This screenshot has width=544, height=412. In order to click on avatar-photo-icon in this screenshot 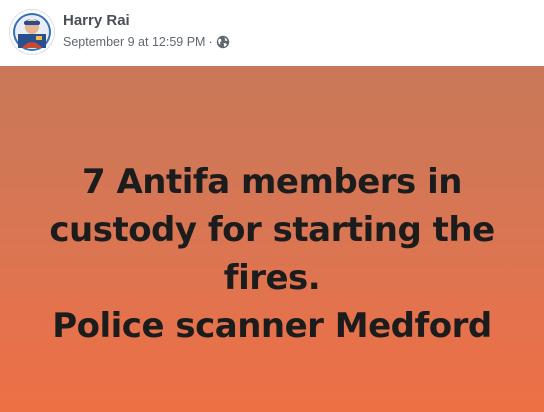, I will do `click(32, 32)`.